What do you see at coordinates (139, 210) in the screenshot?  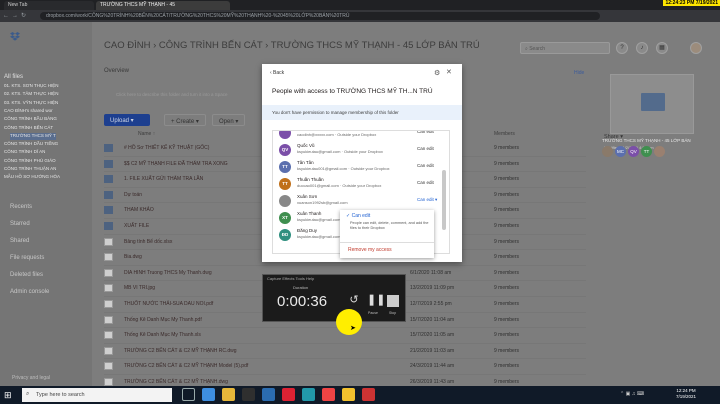 I see `file-name: THAM KHẢO` at bounding box center [139, 210].